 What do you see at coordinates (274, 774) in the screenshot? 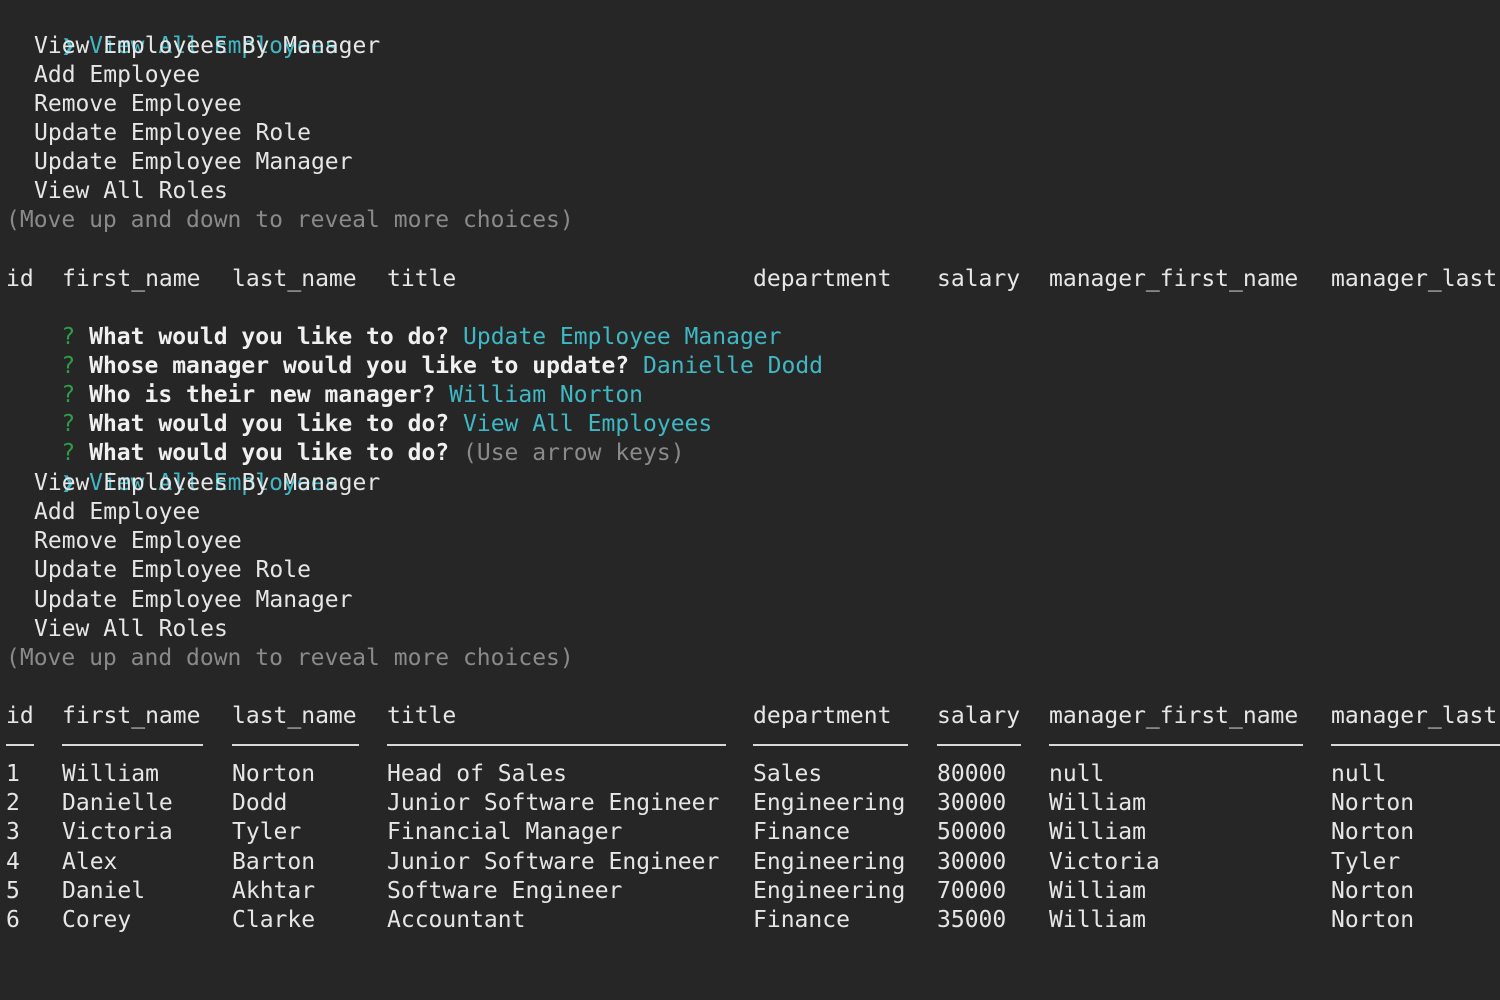
I see `cell-last-name: Norton` at bounding box center [274, 774].